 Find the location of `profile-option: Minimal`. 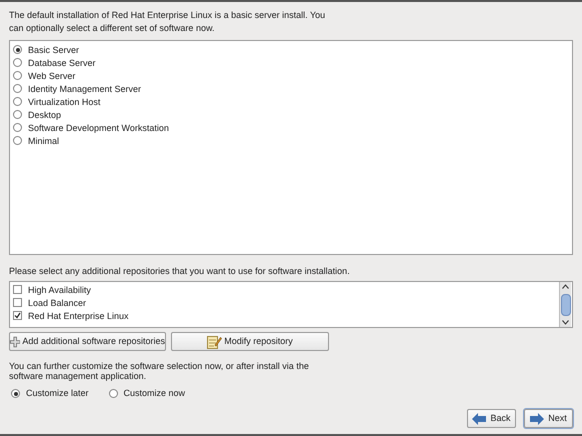

profile-option: Minimal is located at coordinates (44, 140).